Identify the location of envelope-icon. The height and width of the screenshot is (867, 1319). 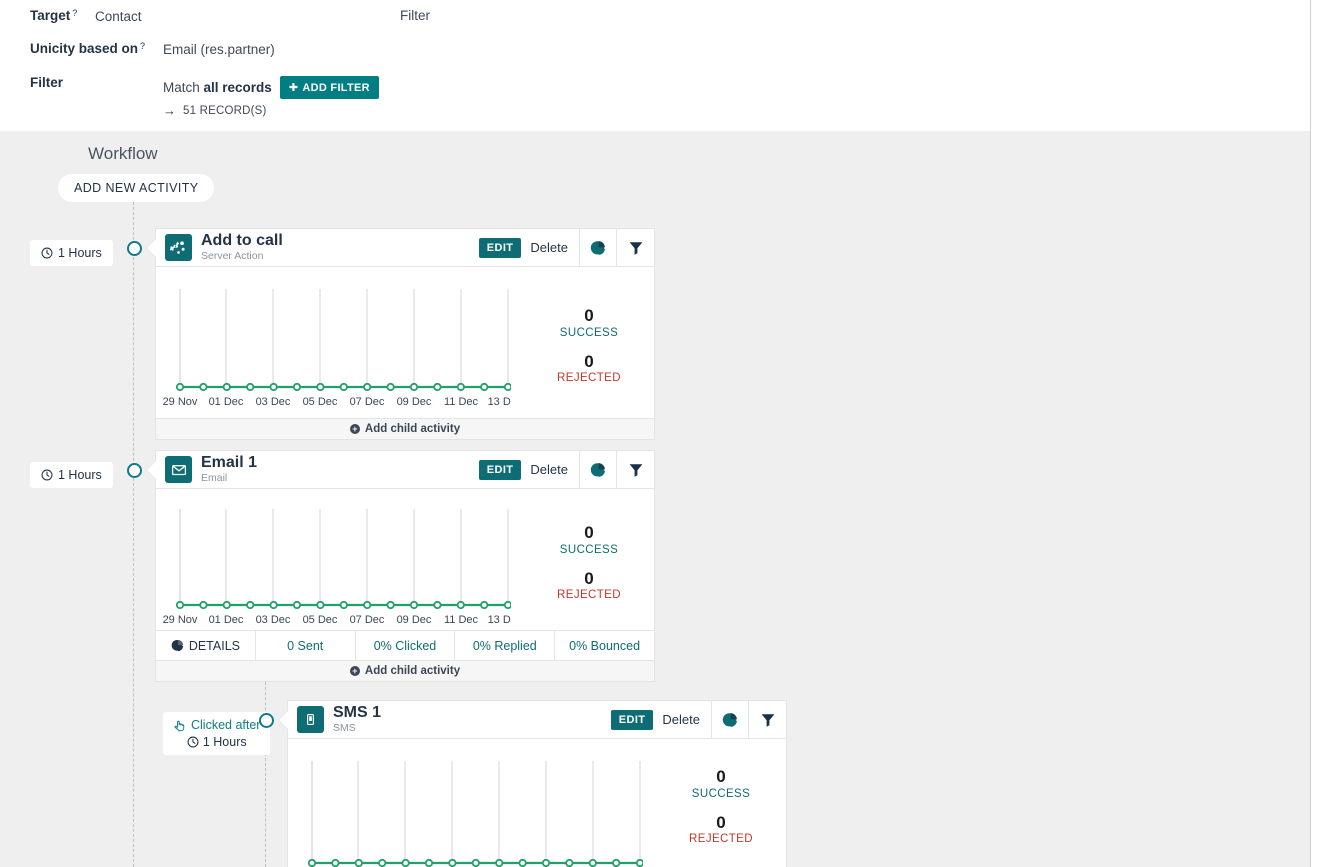
(178, 469).